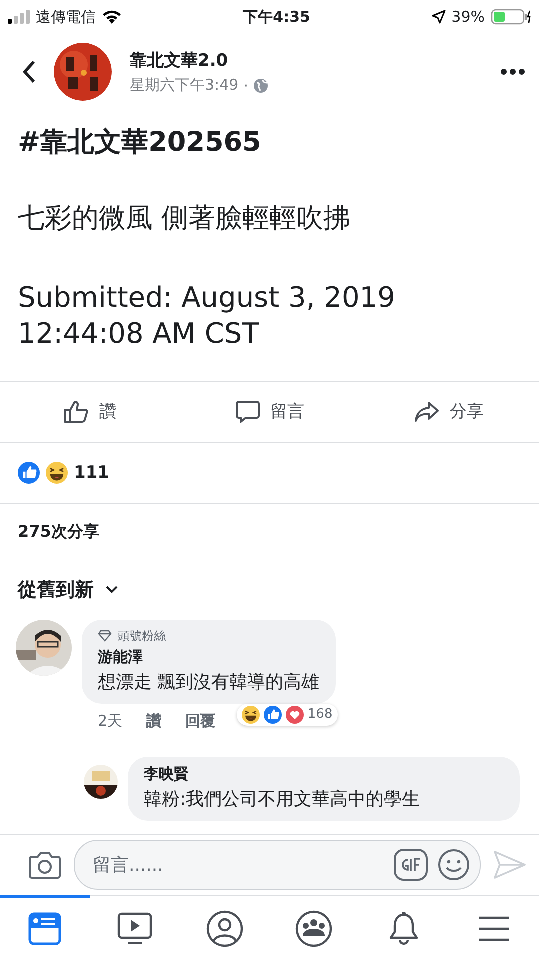 This screenshot has height=960, width=539. I want to click on top-fan-label: 頭號粉絲, so click(142, 636).